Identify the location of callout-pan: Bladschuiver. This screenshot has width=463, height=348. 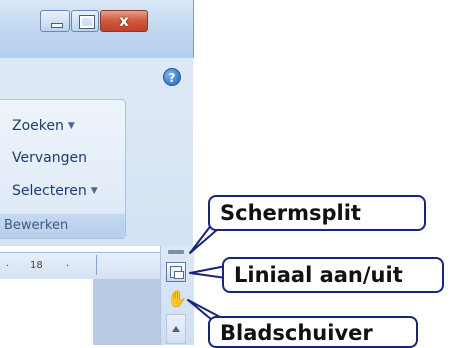
(313, 332).